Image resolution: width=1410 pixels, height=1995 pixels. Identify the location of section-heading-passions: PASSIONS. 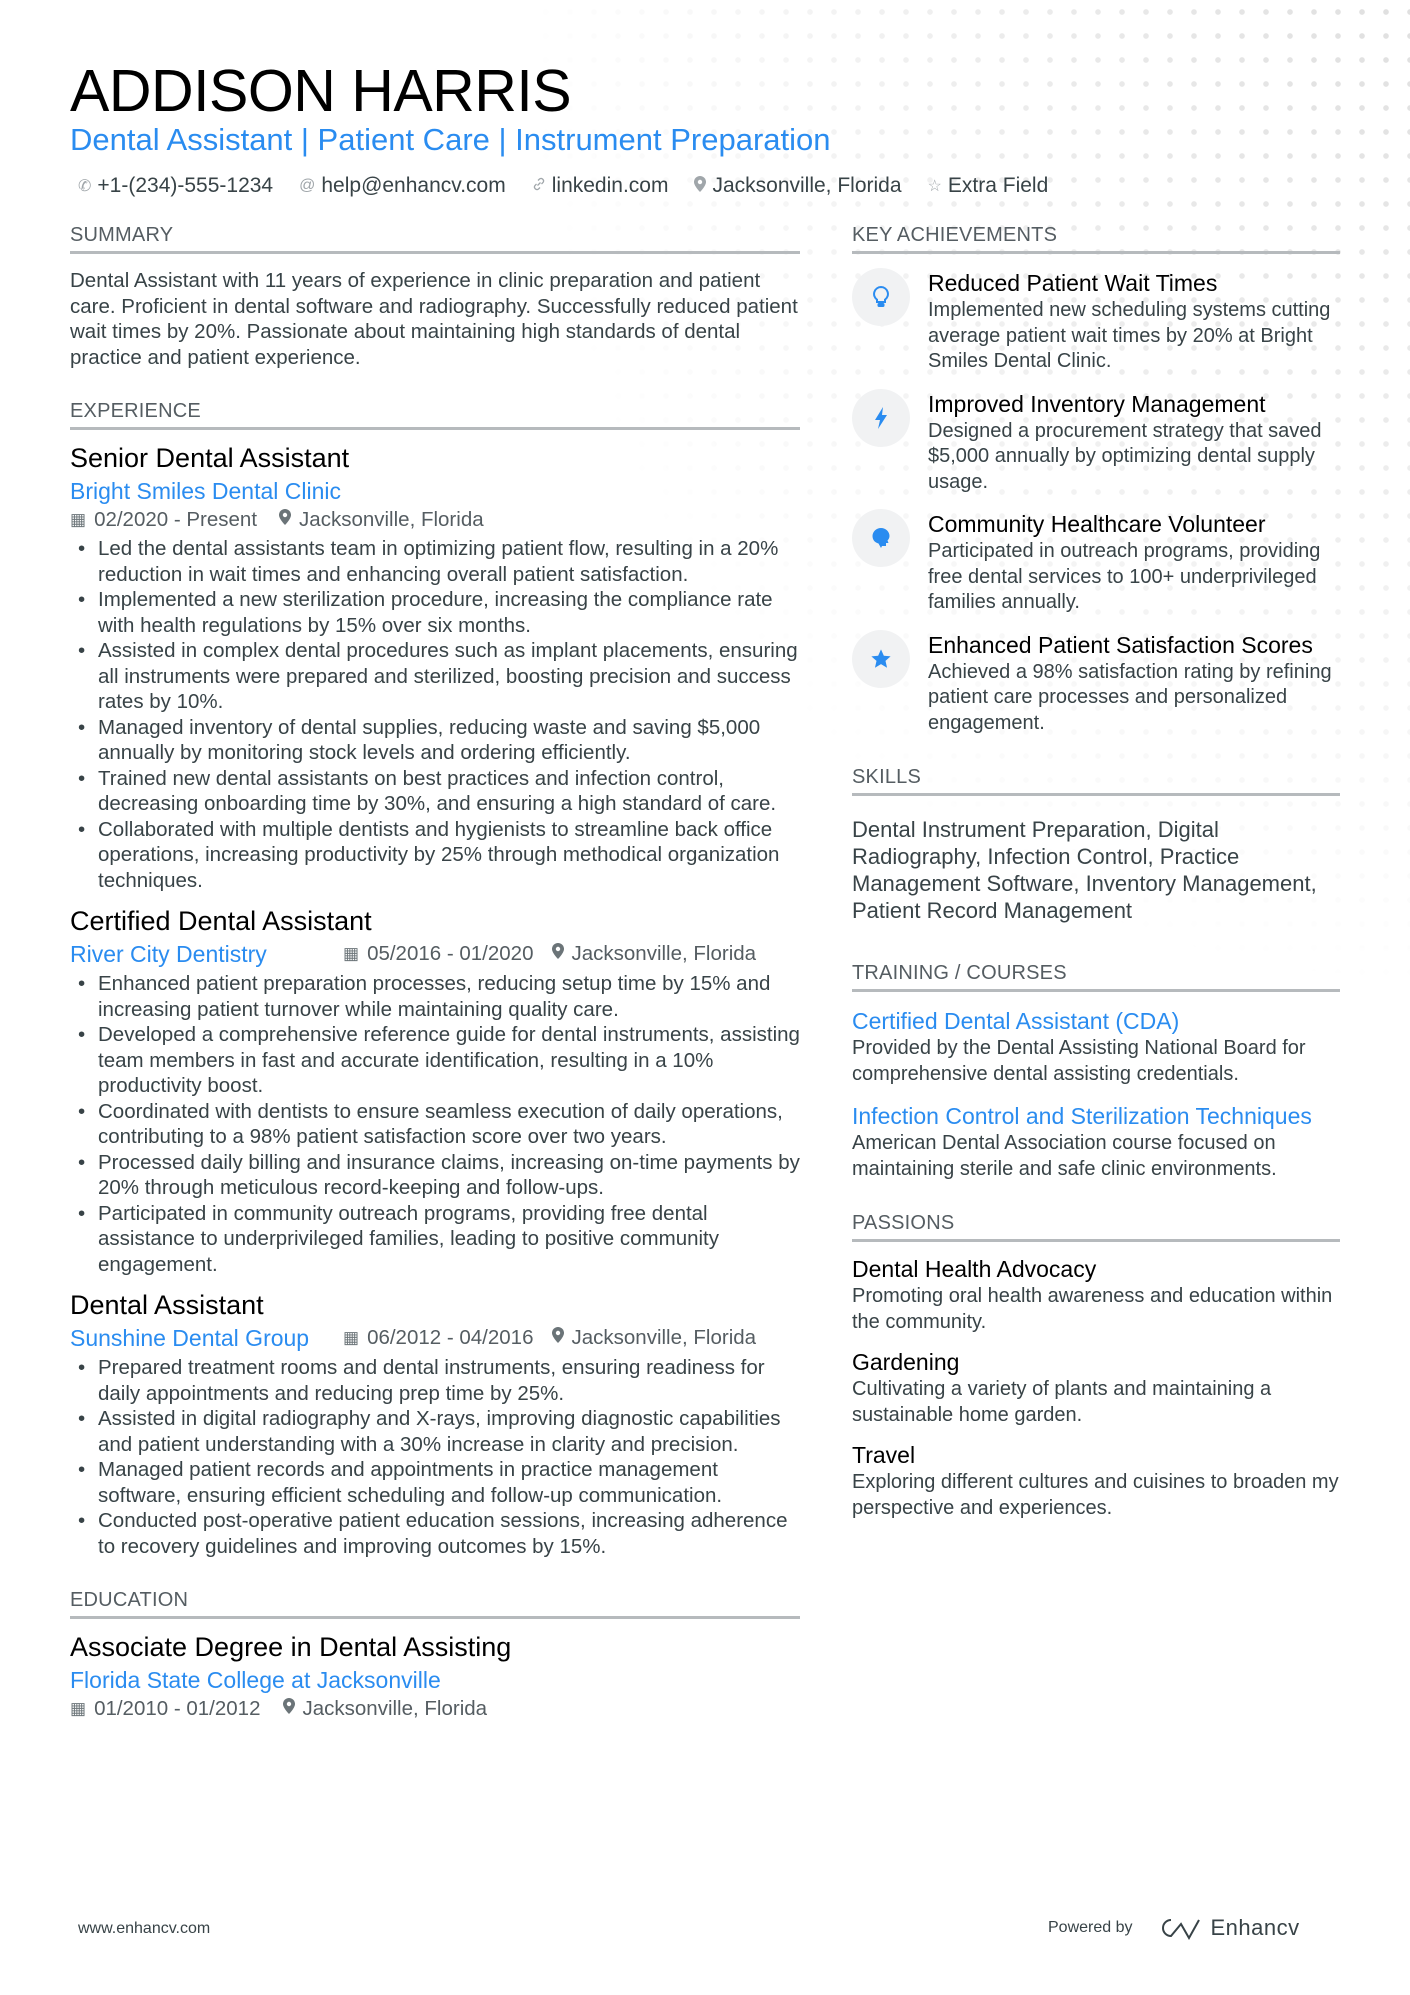
(1096, 1227).